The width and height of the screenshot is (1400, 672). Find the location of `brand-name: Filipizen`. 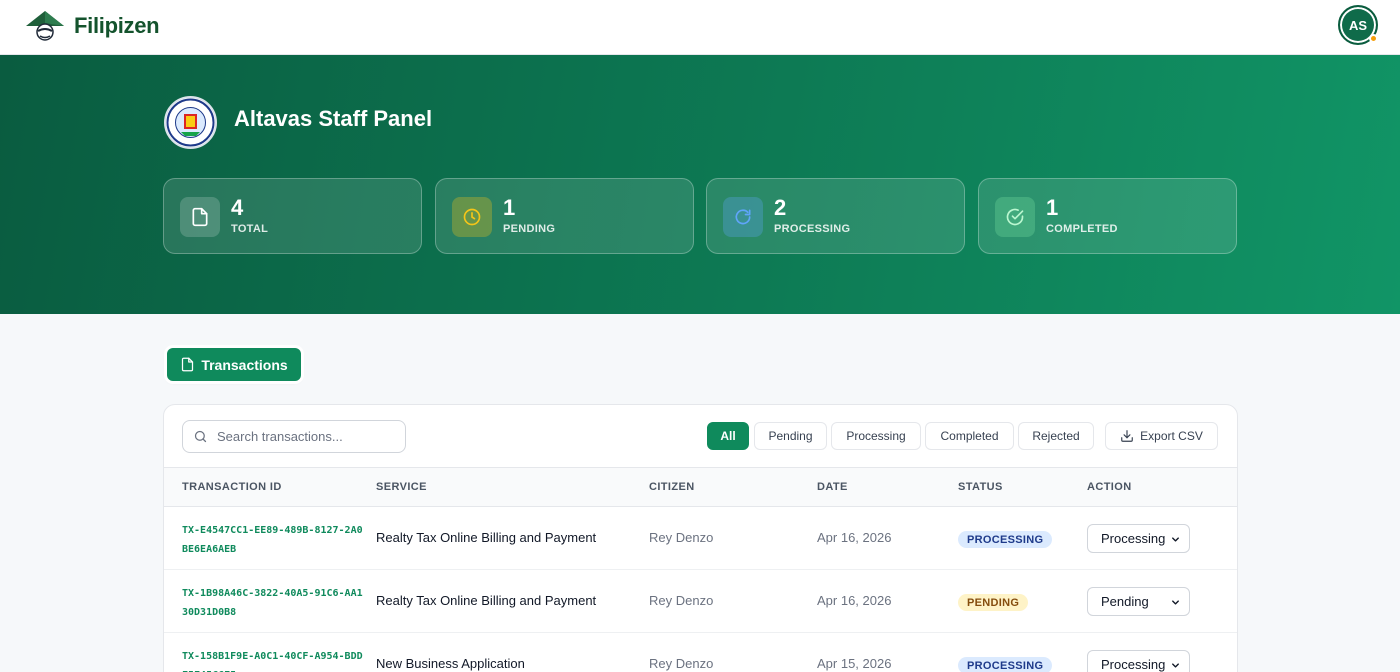

brand-name: Filipizen is located at coordinates (117, 25).